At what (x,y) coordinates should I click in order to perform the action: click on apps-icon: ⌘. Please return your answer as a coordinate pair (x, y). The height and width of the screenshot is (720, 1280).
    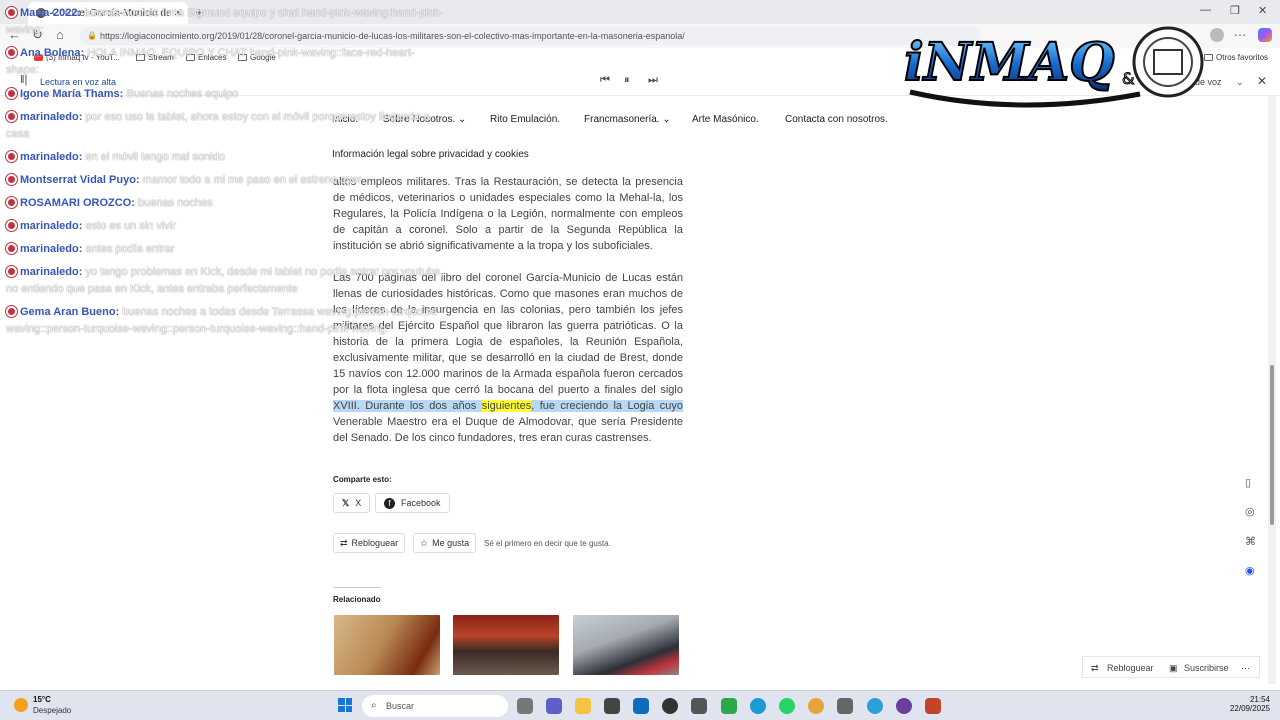
    Looking at the image, I should click on (1250, 541).